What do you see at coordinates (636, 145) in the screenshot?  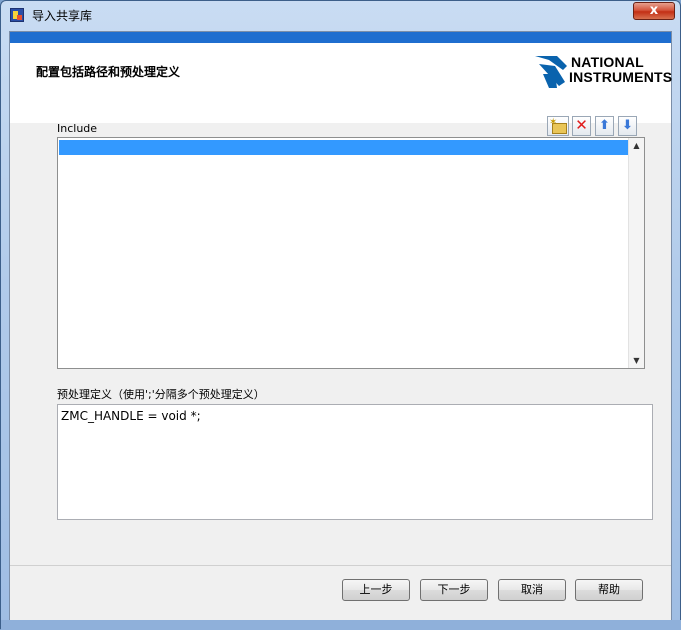 I see `scroll-up-arrow-icon: ▲` at bounding box center [636, 145].